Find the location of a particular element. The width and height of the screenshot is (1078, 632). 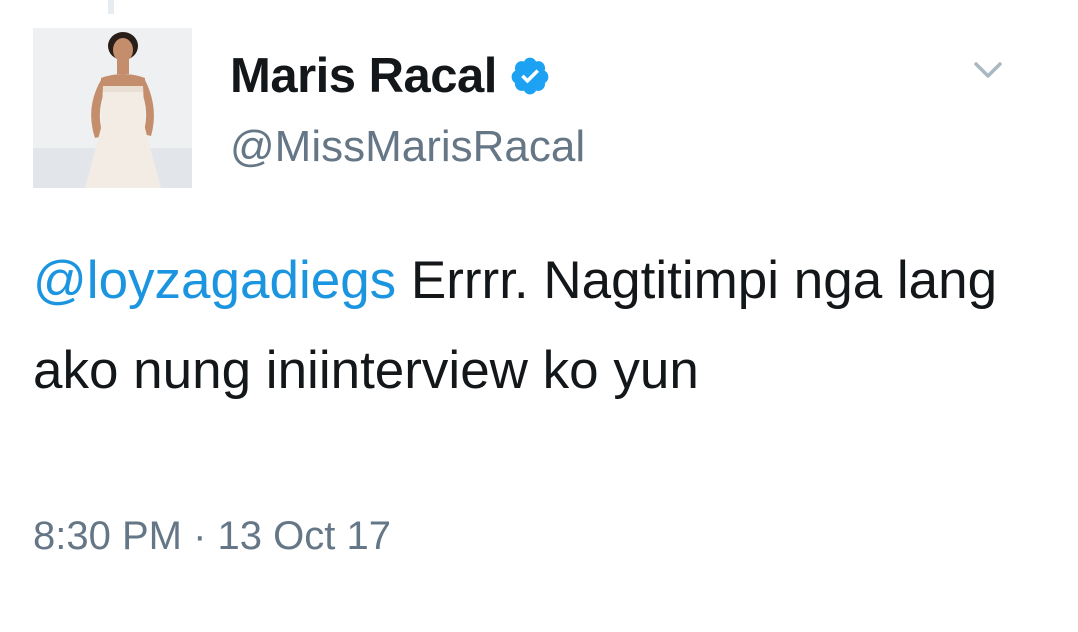

username-handle: @MissMarisRacal is located at coordinates (407, 147).